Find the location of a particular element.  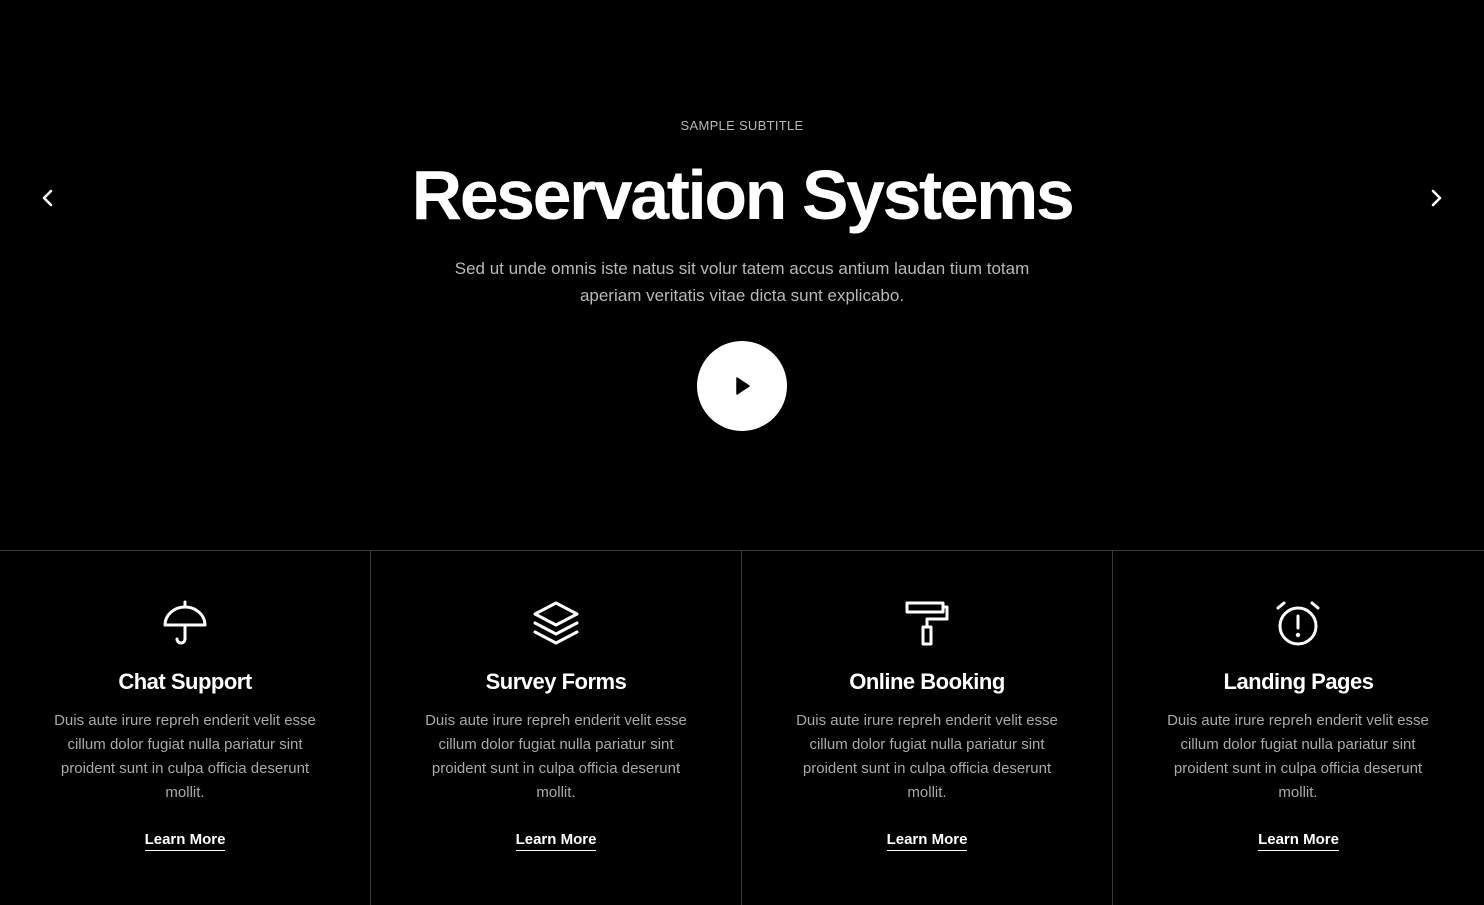

hero-subtitle: SAMPLE SUBTITLE is located at coordinates (742, 125).